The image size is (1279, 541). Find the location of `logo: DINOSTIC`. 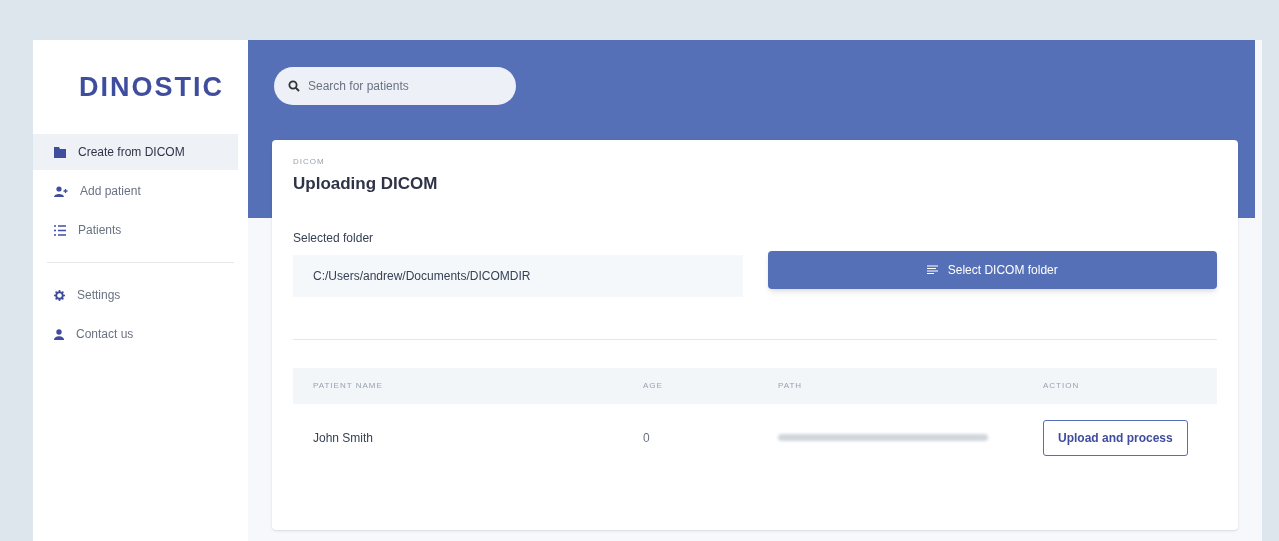

logo: DINOSTIC is located at coordinates (151, 87).